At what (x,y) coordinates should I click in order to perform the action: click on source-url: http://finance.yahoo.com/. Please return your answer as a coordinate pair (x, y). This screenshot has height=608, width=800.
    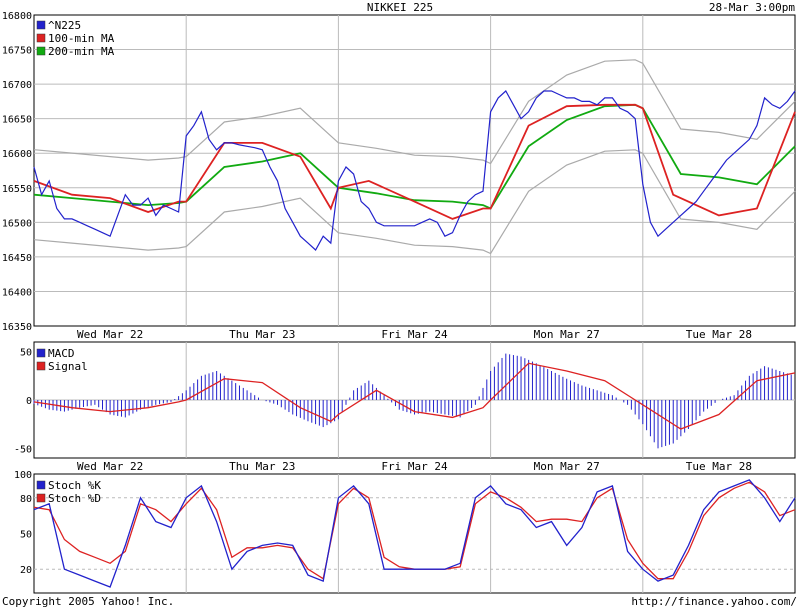
    Looking at the image, I should click on (714, 601).